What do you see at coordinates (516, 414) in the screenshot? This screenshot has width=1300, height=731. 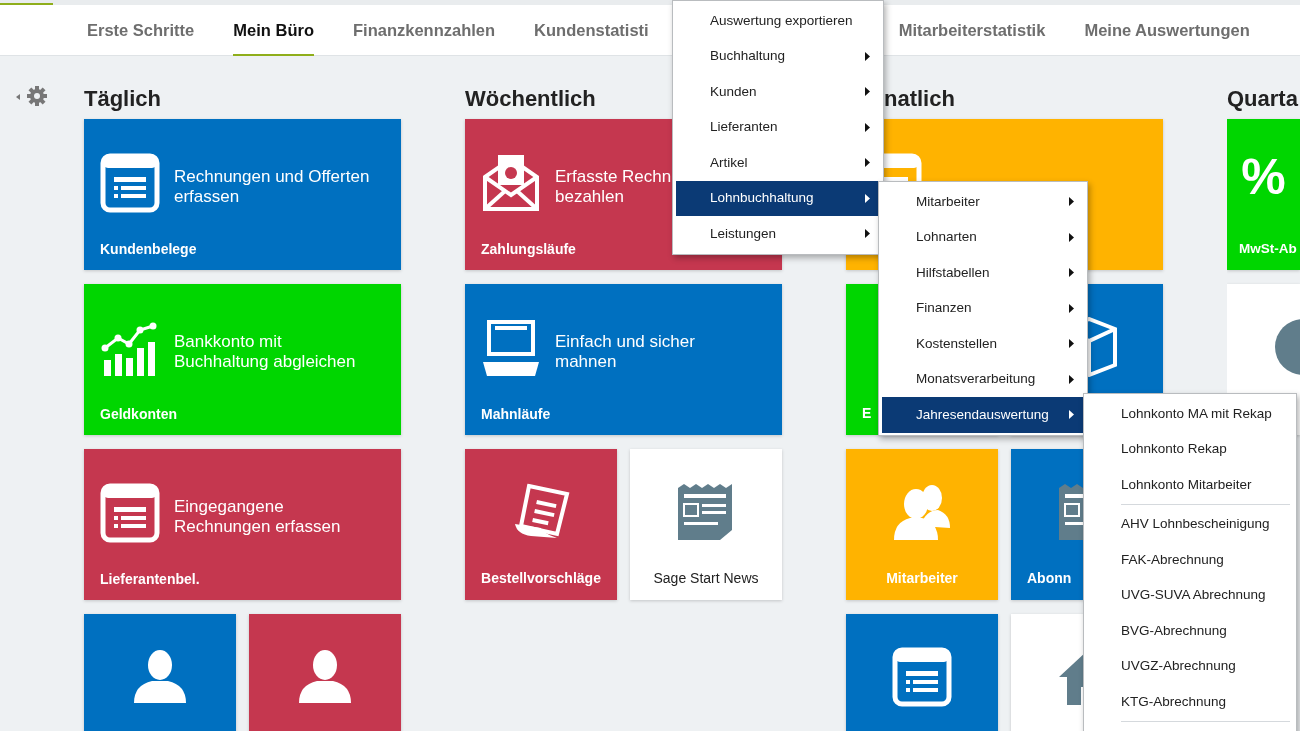 I see `tile-label: Mahnläufe` at bounding box center [516, 414].